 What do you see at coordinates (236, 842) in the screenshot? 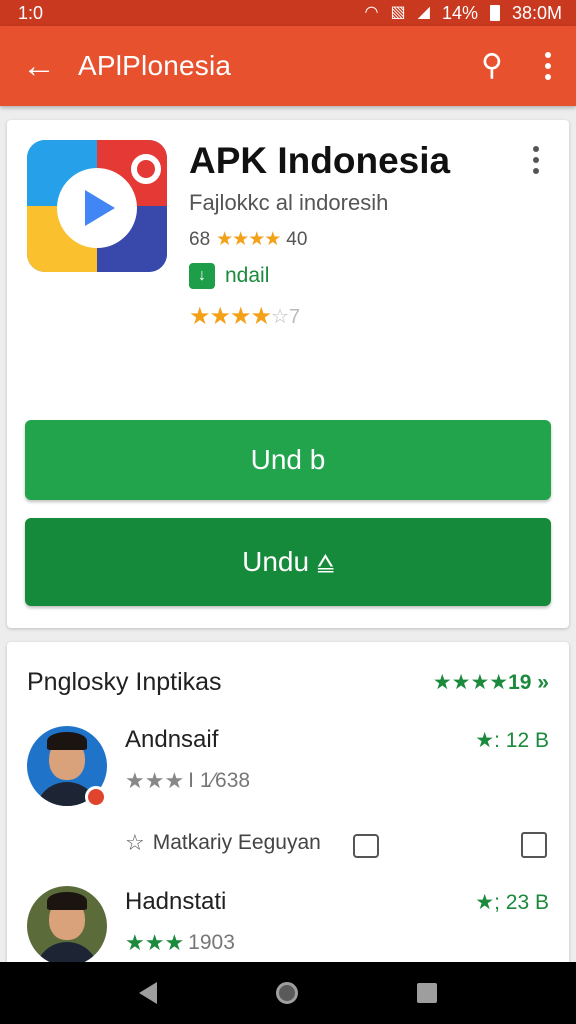
I see `helpful-label: Matkariy Eeguyan` at bounding box center [236, 842].